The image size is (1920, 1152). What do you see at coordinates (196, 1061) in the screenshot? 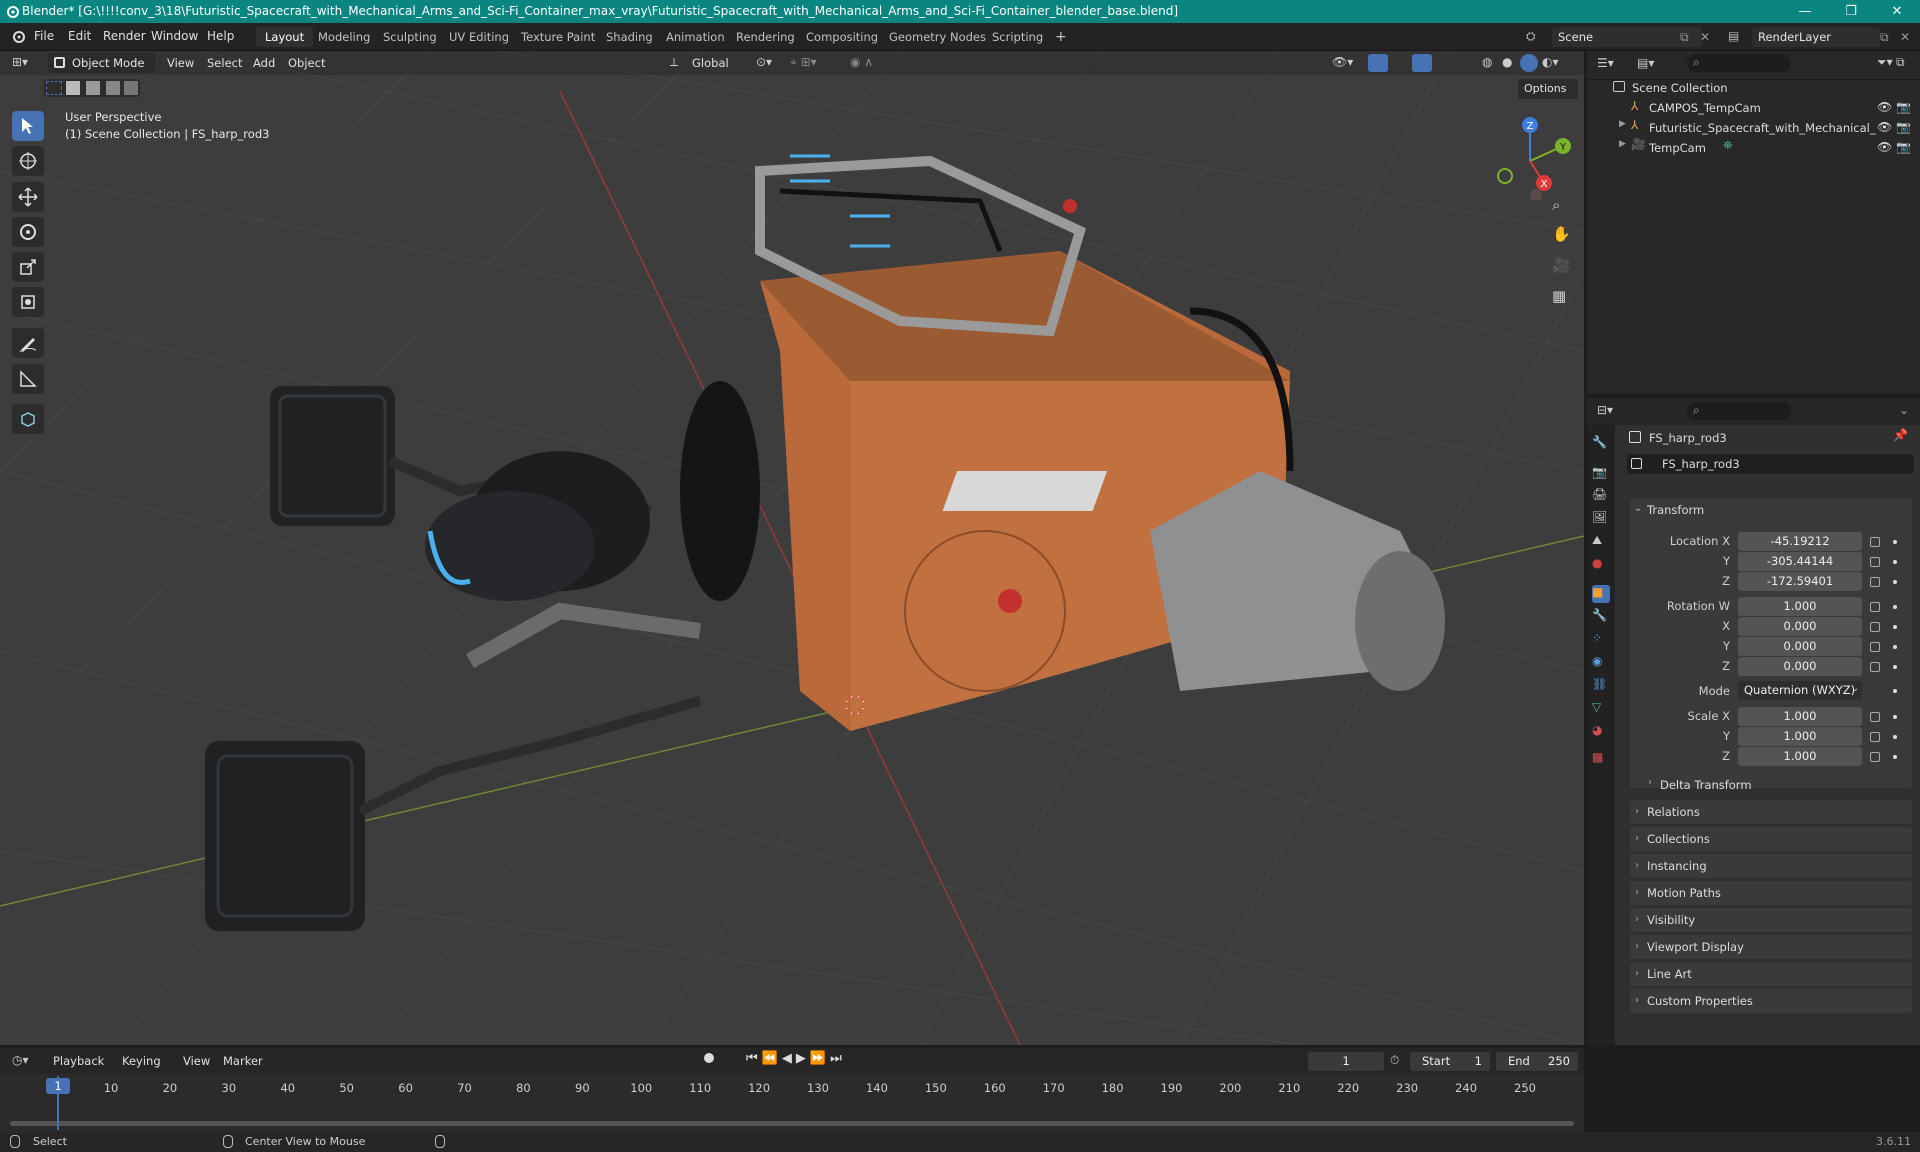
I see `timeline-menu-view: View` at bounding box center [196, 1061].